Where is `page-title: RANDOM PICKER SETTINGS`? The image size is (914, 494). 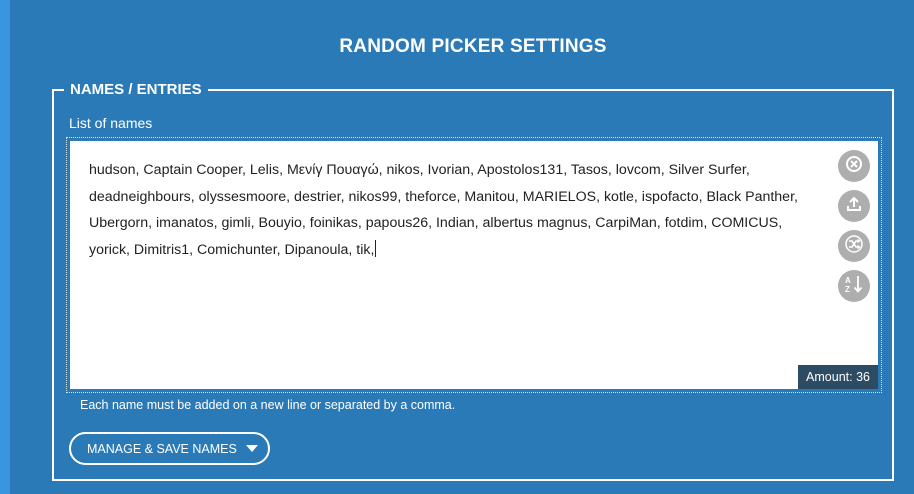 page-title: RANDOM PICKER SETTINGS is located at coordinates (473, 46).